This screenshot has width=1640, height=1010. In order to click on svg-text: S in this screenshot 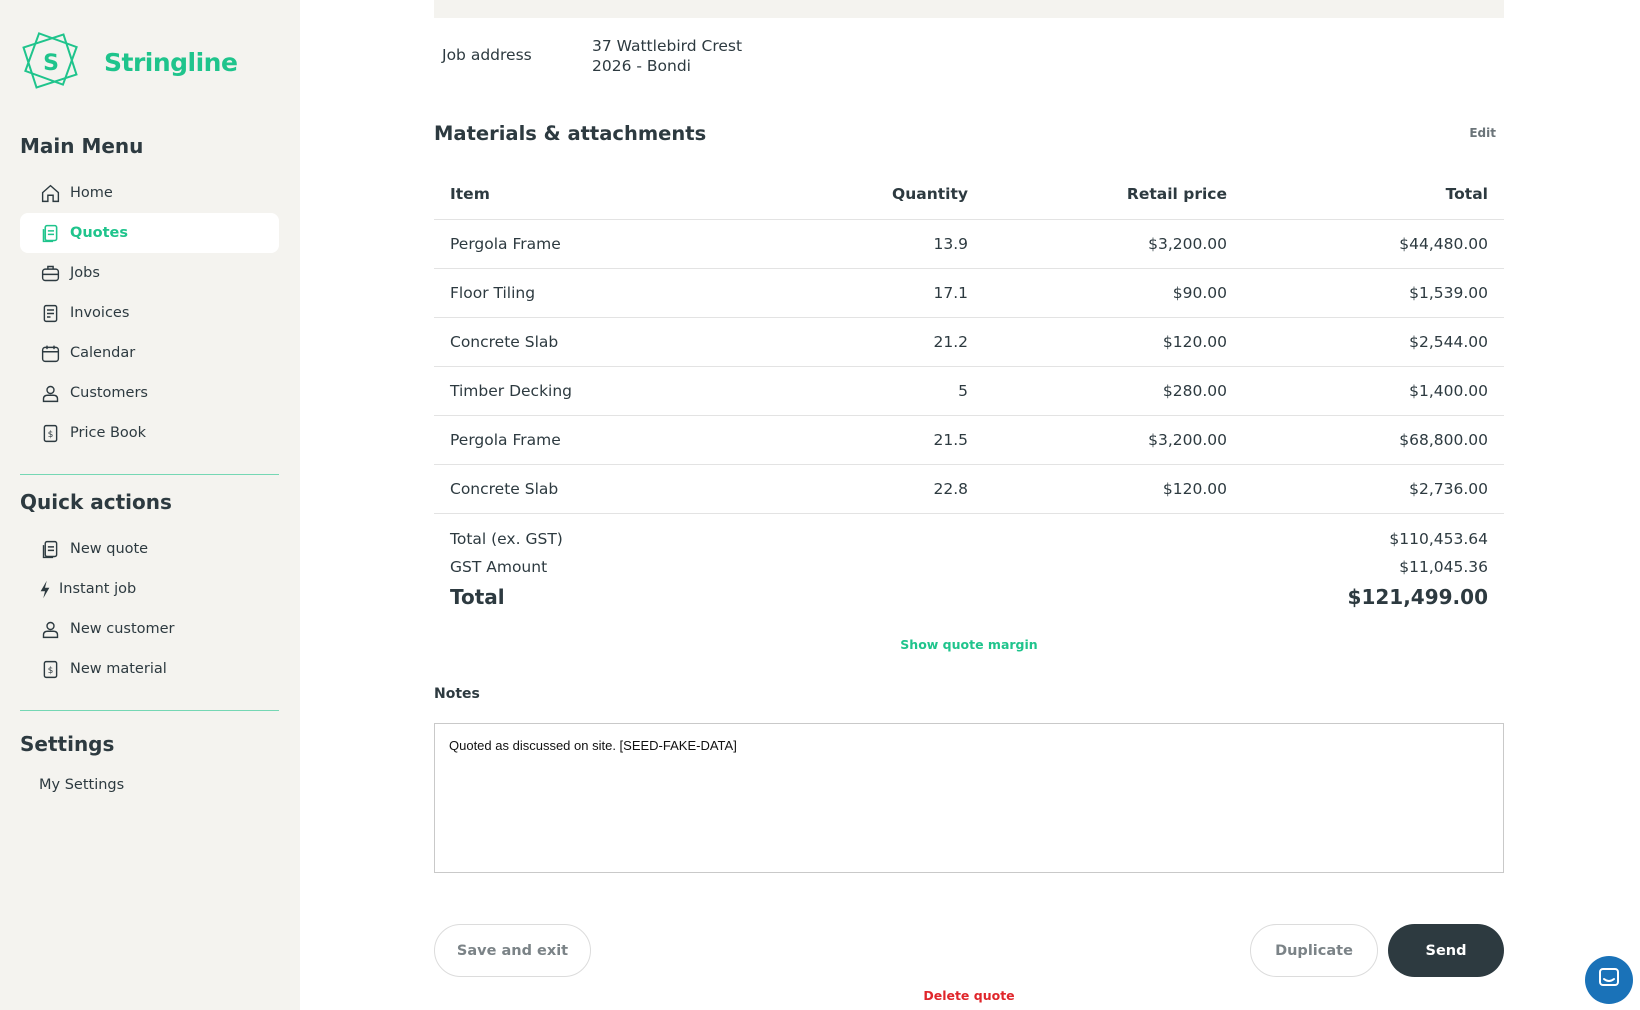, I will do `click(51, 63)`.